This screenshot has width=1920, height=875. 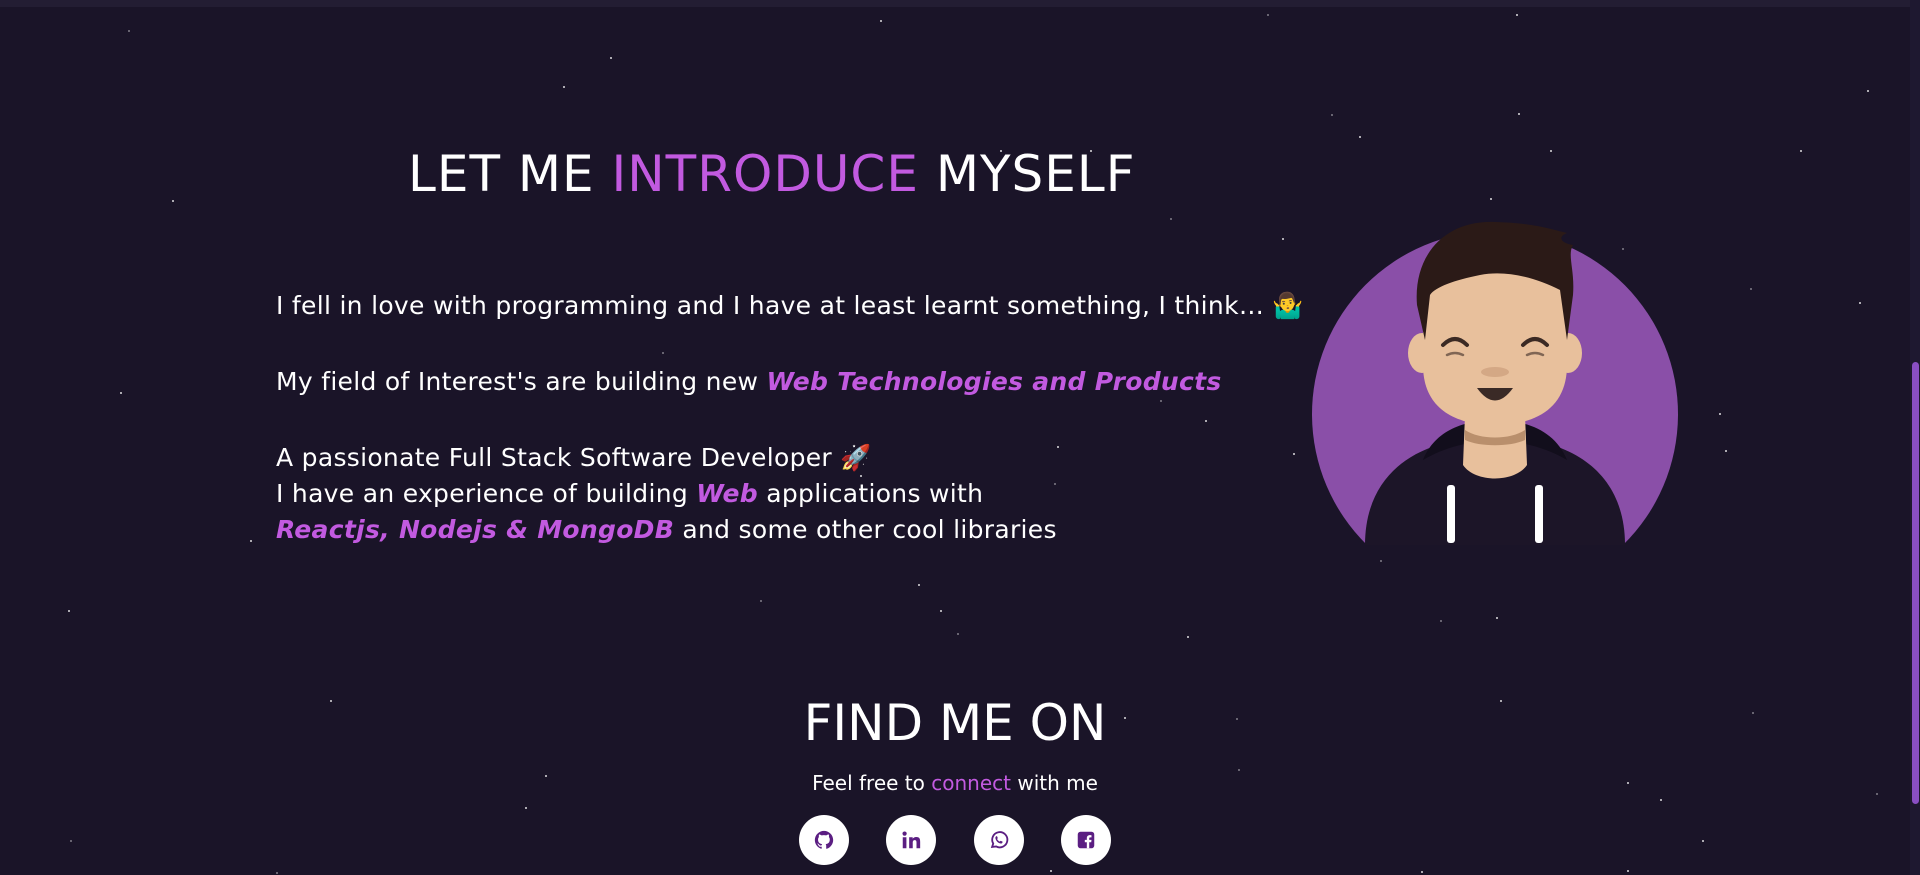 I want to click on find-me-subtitle: Feel free to connect with me, so click(x=955, y=783).